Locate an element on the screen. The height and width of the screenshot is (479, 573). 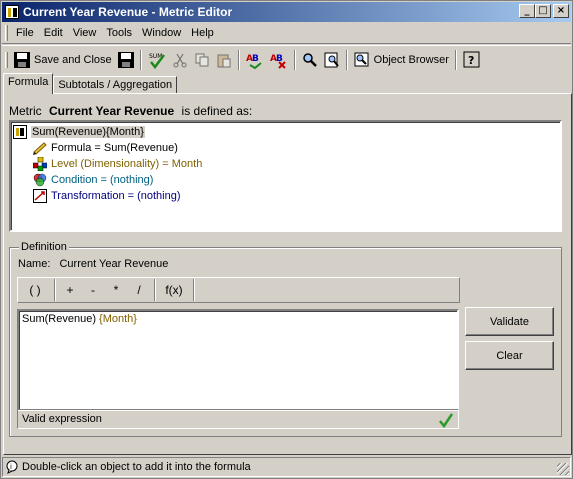
menu-help: Help is located at coordinates (202, 33).